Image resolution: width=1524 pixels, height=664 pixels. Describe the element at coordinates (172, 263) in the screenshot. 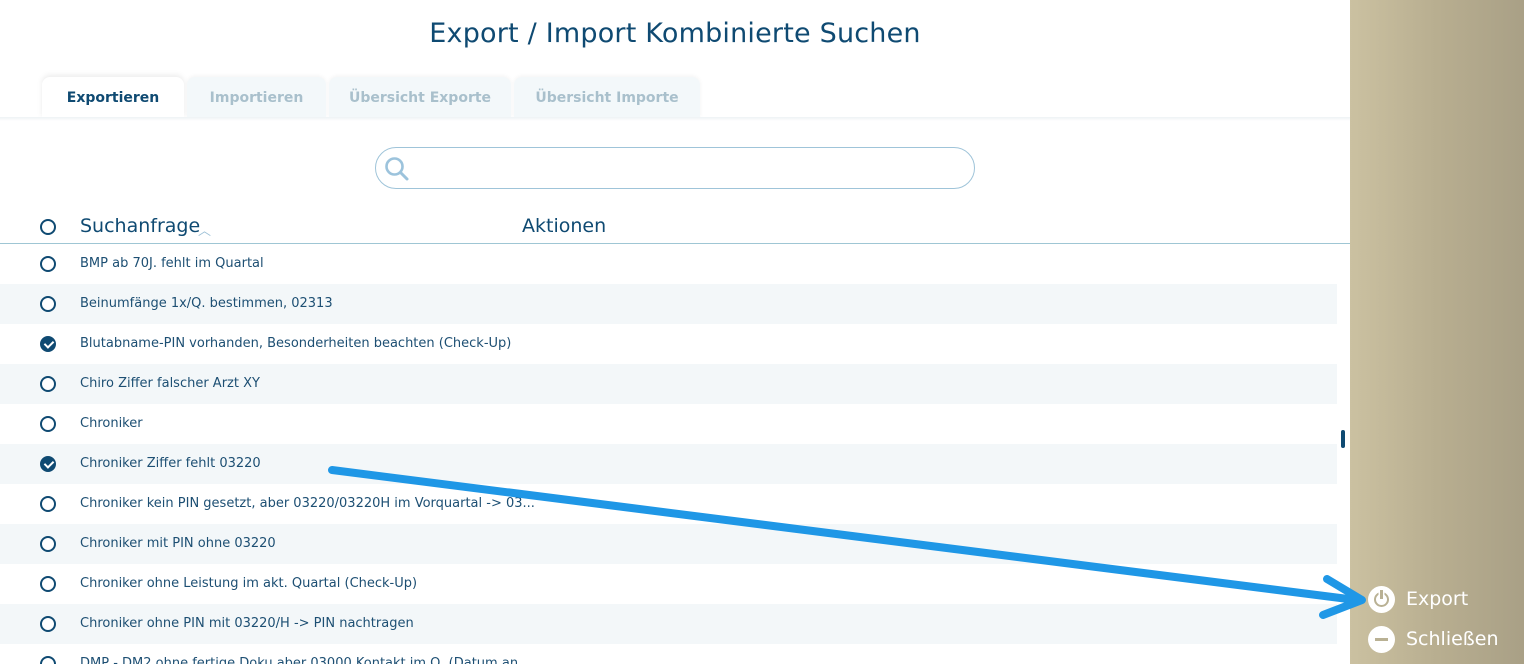

I see `row-label: BMP ab 70J. fehlt im Quartal` at that location.